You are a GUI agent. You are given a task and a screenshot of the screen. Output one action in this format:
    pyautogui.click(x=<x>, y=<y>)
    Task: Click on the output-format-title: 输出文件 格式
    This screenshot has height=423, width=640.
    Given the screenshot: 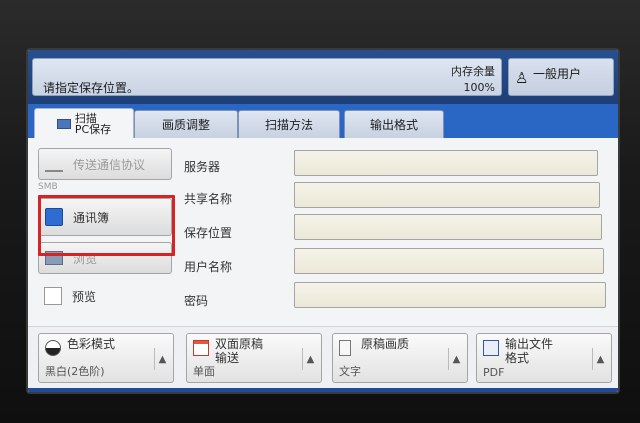 What is the action you would take?
    pyautogui.click(x=529, y=351)
    